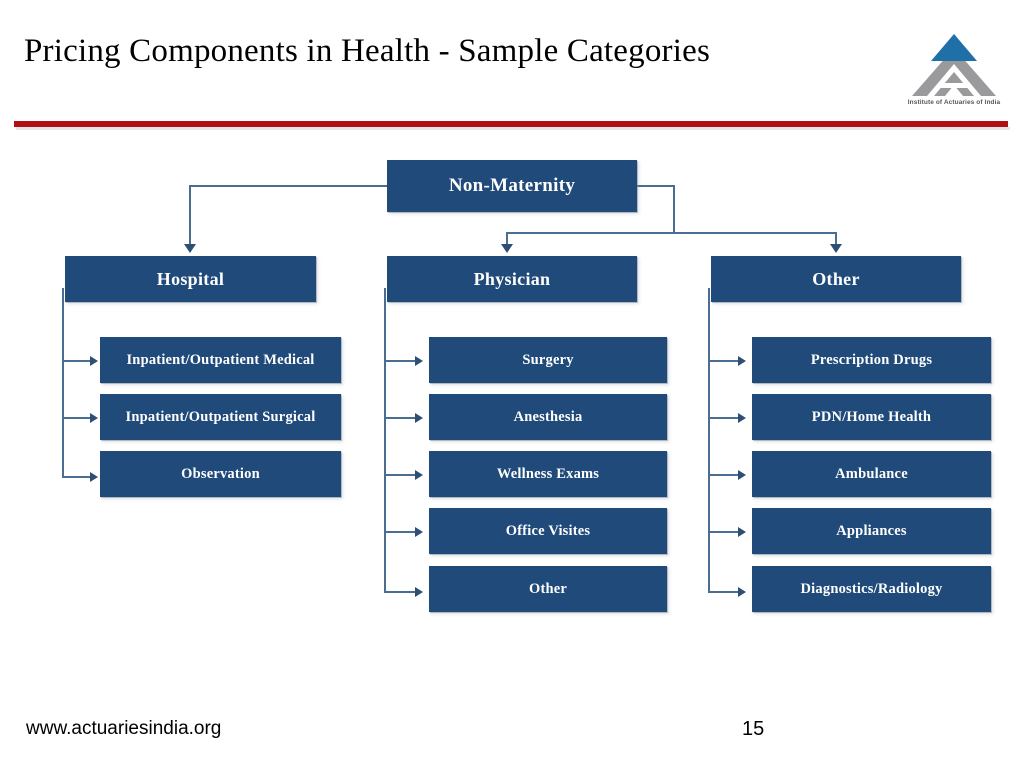 Image resolution: width=1024 pixels, height=768 pixels. I want to click on node-appliances: Appliances, so click(871, 531).